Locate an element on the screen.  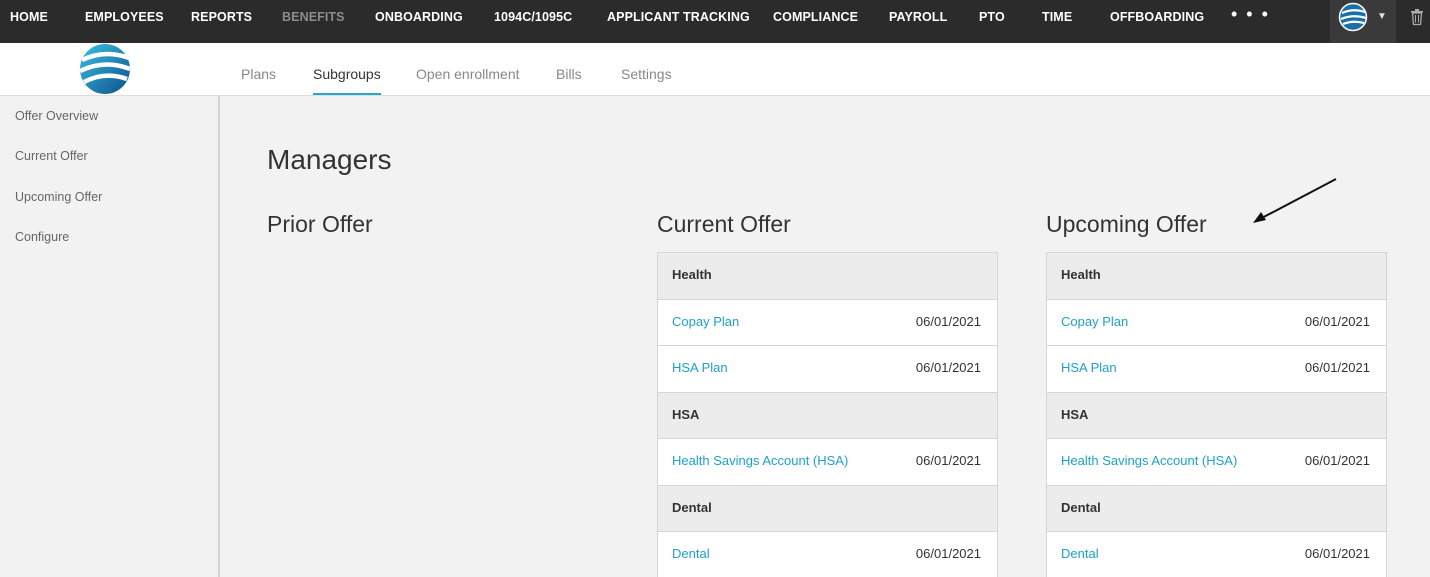
trash-icon is located at coordinates (1417, 17).